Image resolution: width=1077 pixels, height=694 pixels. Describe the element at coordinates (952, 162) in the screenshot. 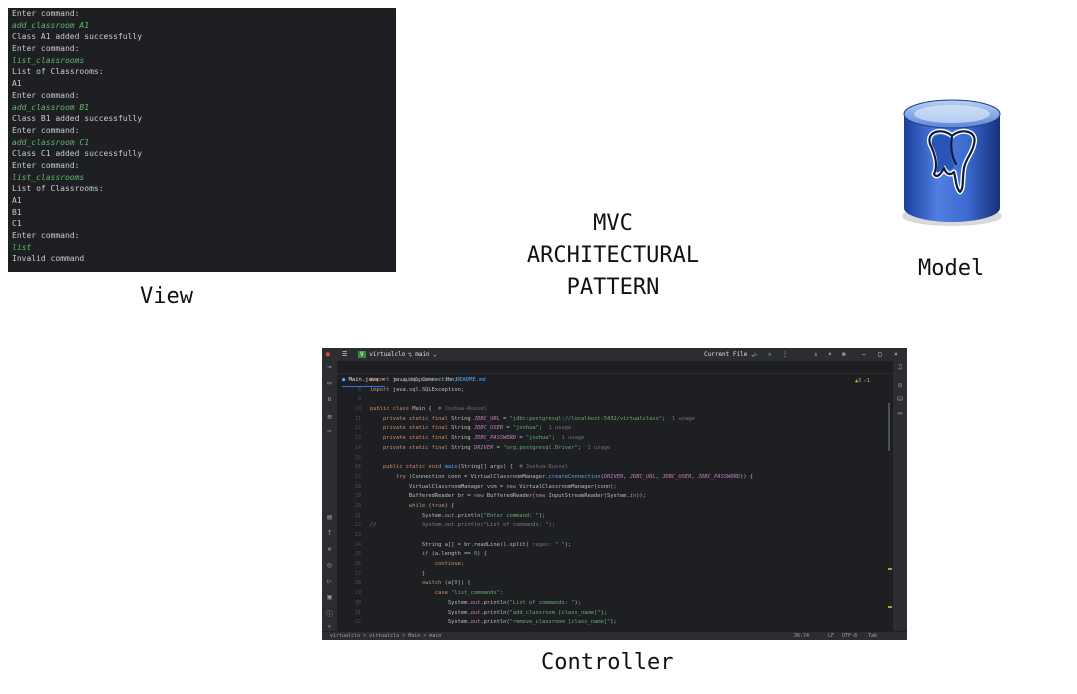

I see `postgresql-database-icon` at that location.